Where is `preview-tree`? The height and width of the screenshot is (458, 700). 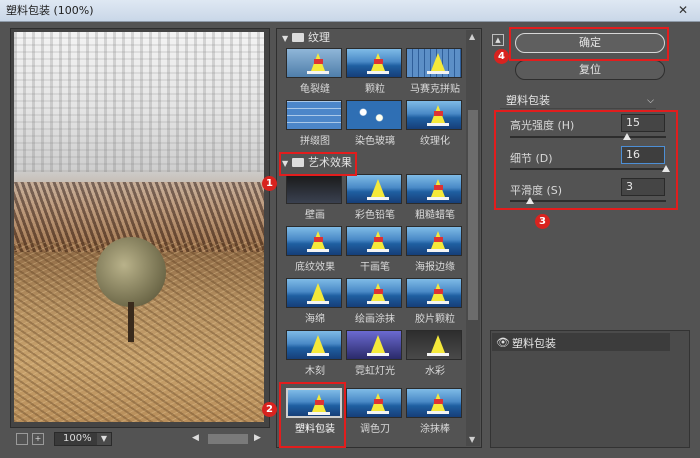
preview-tree is located at coordinates (131, 272).